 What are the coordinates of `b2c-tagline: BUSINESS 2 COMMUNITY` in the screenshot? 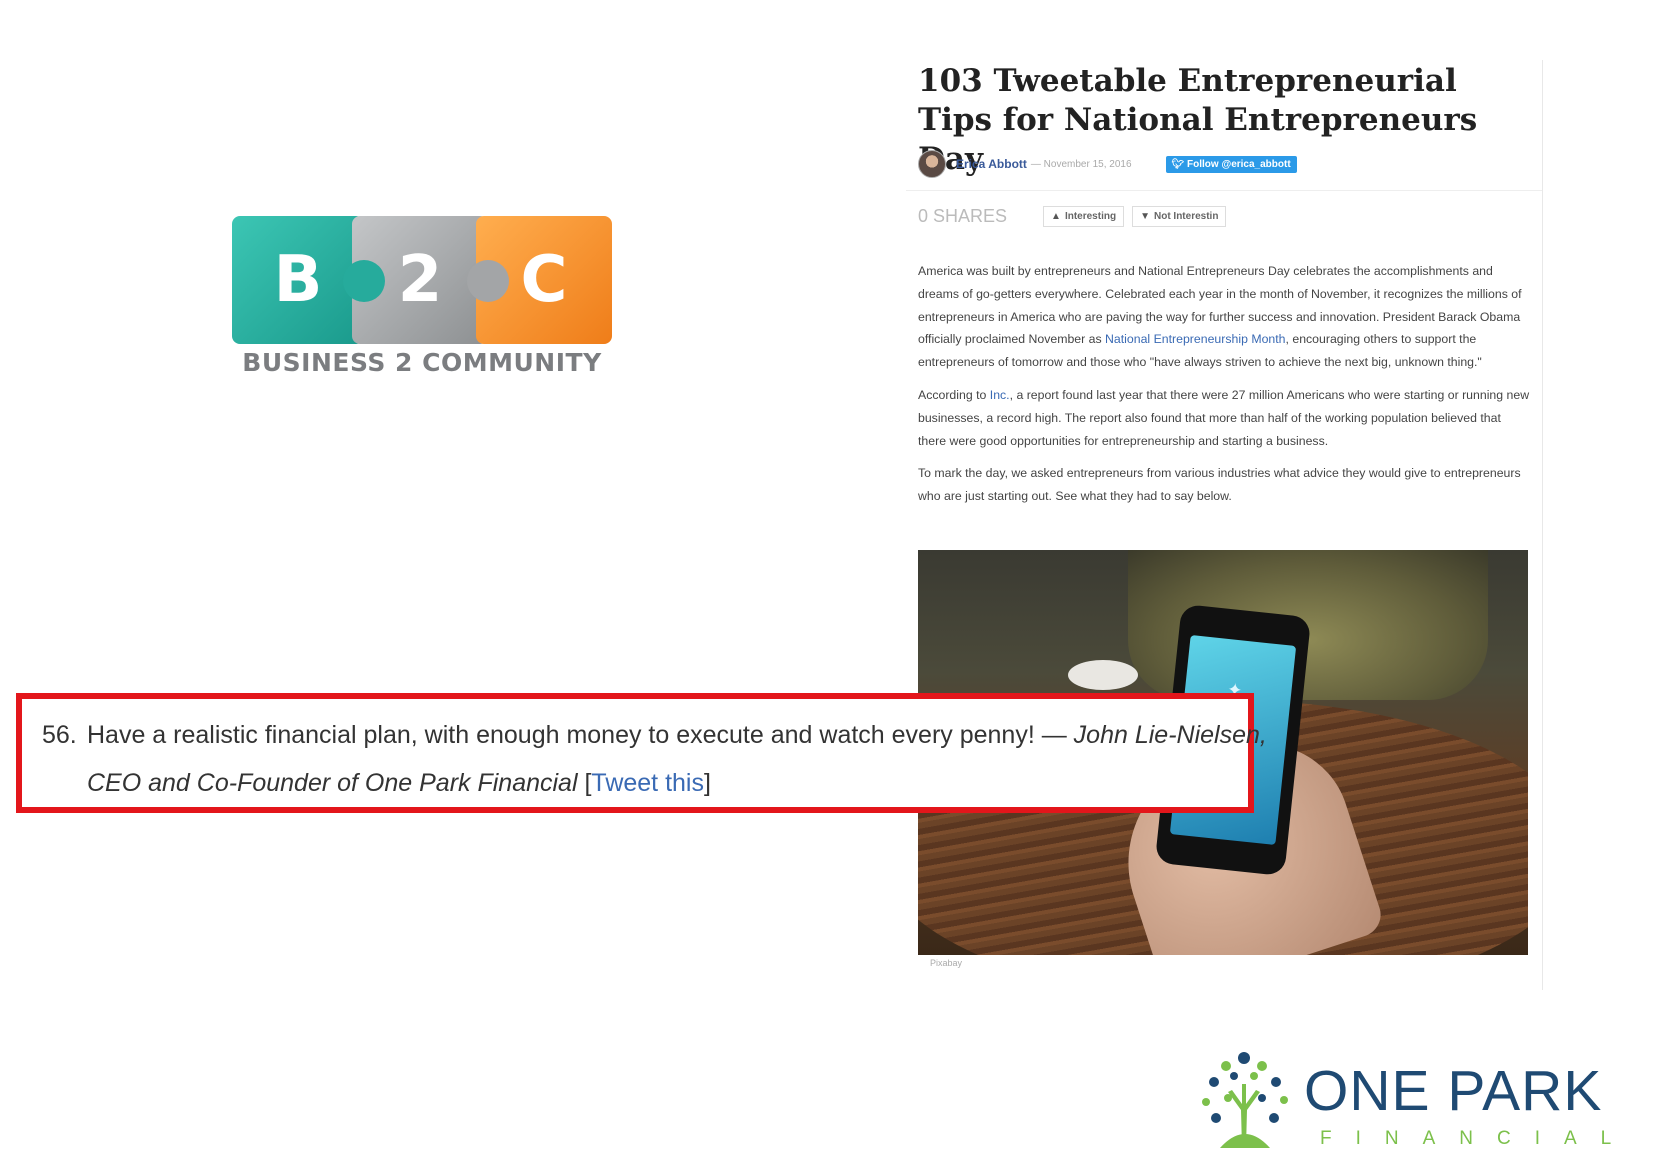 It's located at (422, 362).